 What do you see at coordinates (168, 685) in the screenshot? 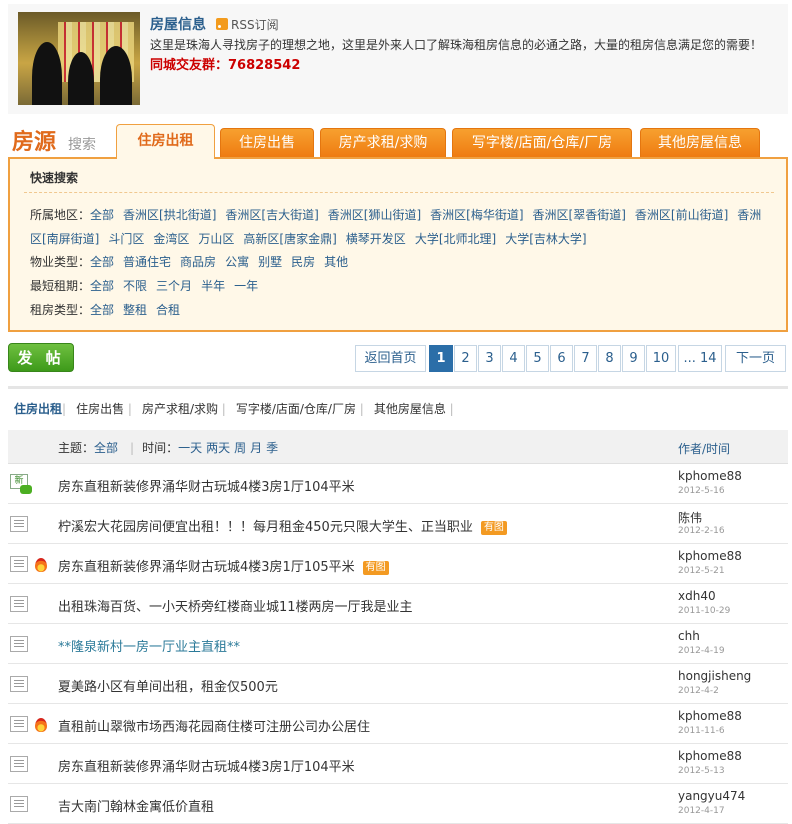
I see `thread-subject: 夏美路小区有单间出租，租金仅500元` at bounding box center [168, 685].